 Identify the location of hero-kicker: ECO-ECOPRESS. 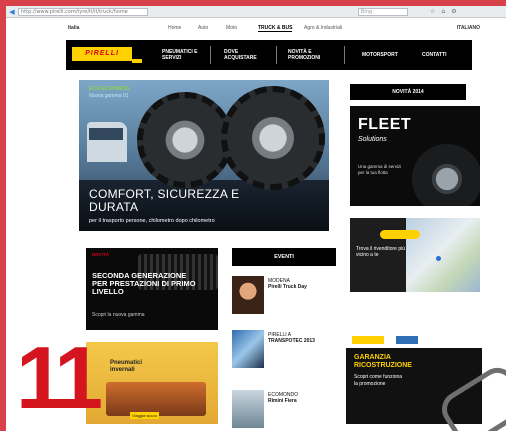
(109, 89).